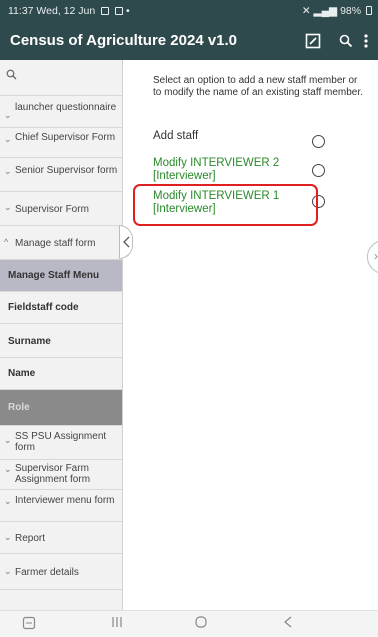  I want to click on sidebar-item-senior-supervisor-form: ⌄ Senior Supervisor form, so click(61, 175).